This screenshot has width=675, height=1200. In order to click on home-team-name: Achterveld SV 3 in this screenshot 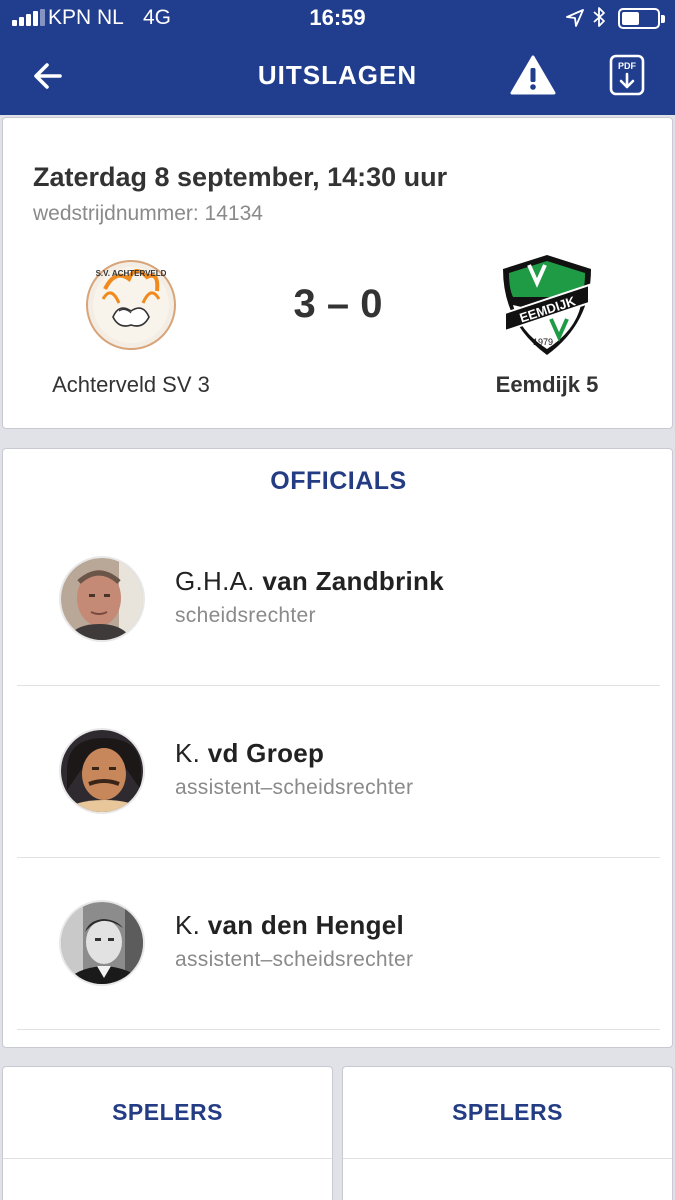, I will do `click(131, 385)`.